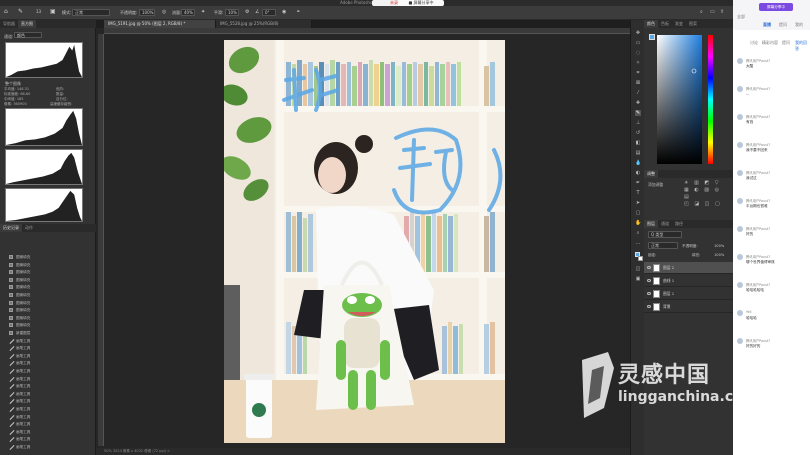  Describe the element at coordinates (651, 174) in the screenshot. I see `tab-adjustments: 调整` at that location.